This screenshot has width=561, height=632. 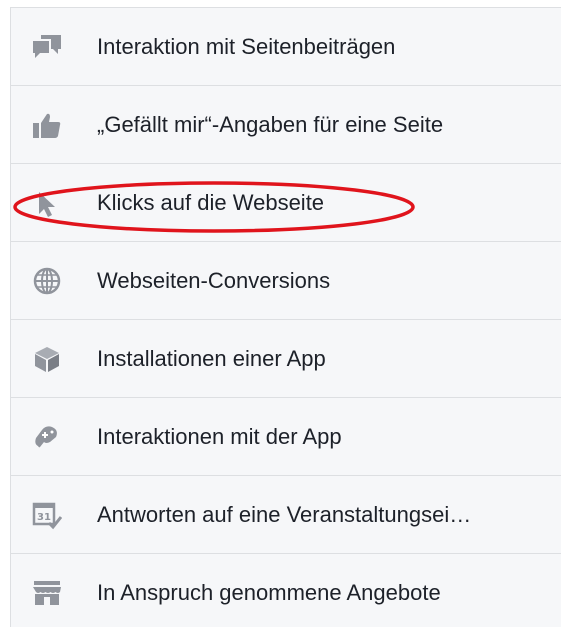 What do you see at coordinates (47, 47) in the screenshot?
I see `speech-bubbles-icon` at bounding box center [47, 47].